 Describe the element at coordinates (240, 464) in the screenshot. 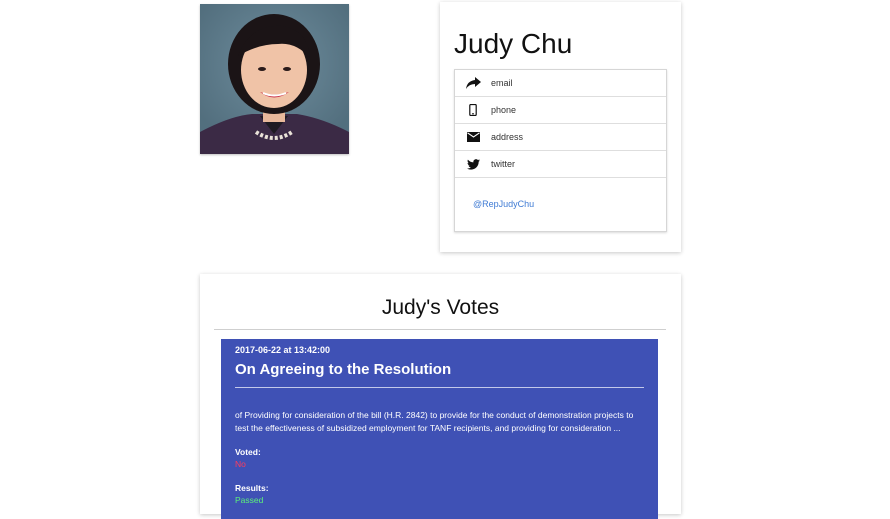

I see `voted-value: No` at that location.